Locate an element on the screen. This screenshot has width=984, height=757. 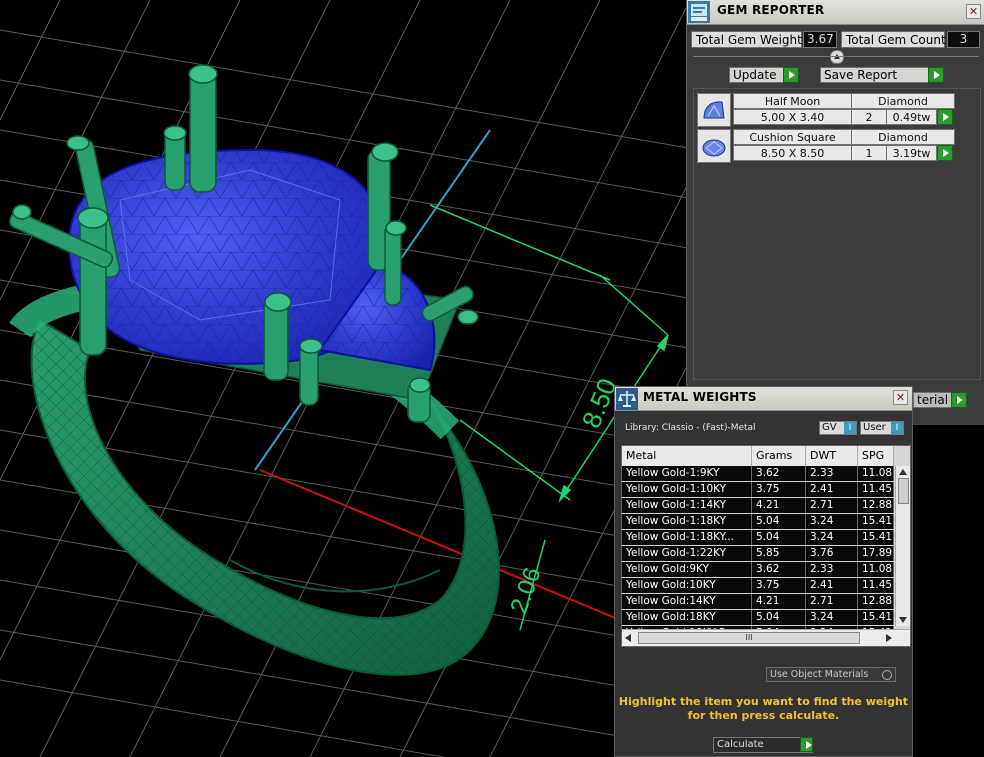
use-object-materials-toggle: Use Object Materials is located at coordinates (831, 674).